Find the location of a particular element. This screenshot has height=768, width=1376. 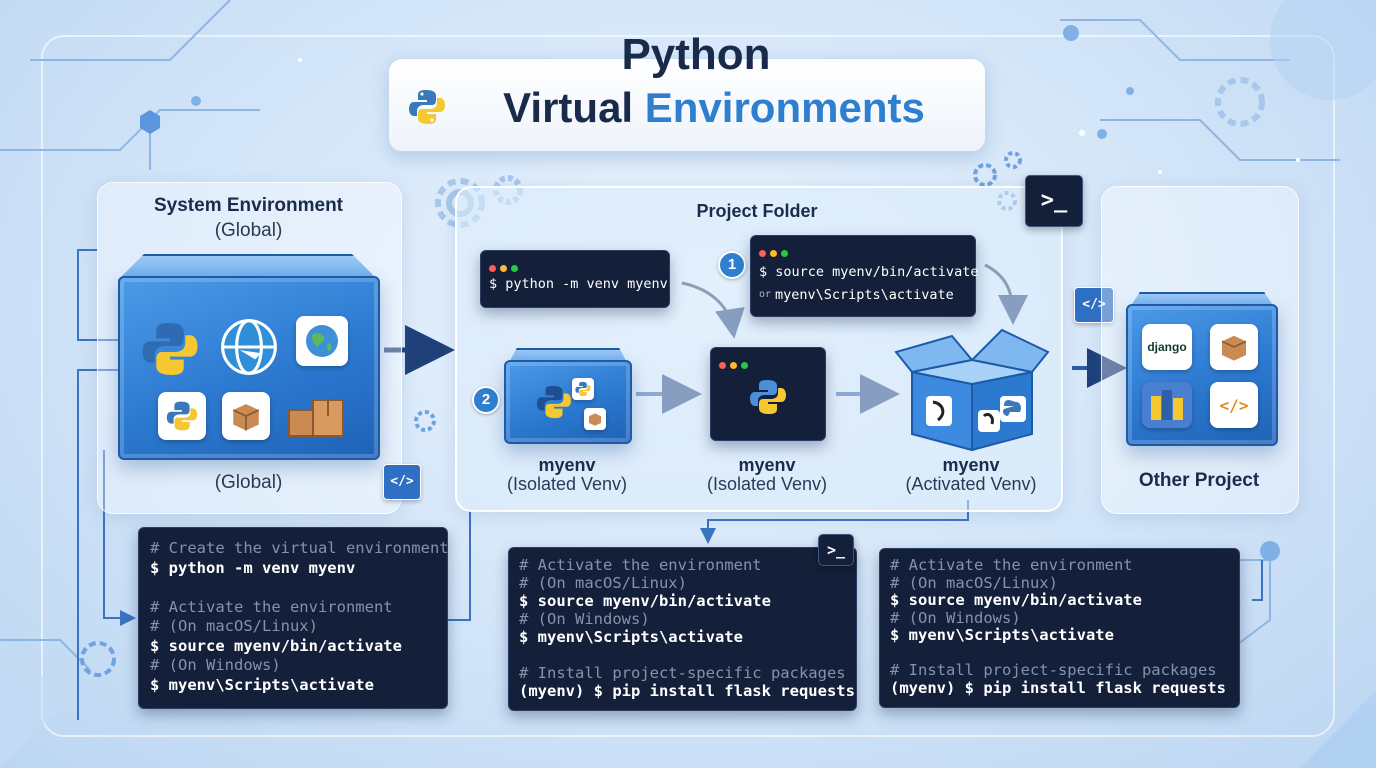

create-command-terminal: $ python -m venv myenv is located at coordinates (575, 279).